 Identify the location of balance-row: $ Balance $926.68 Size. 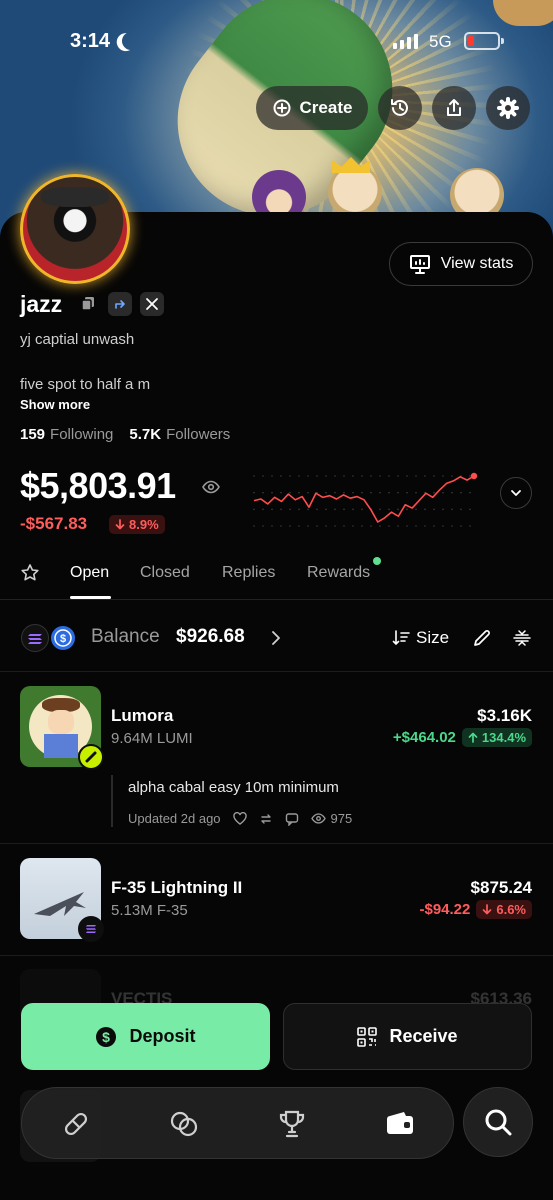
(276, 637).